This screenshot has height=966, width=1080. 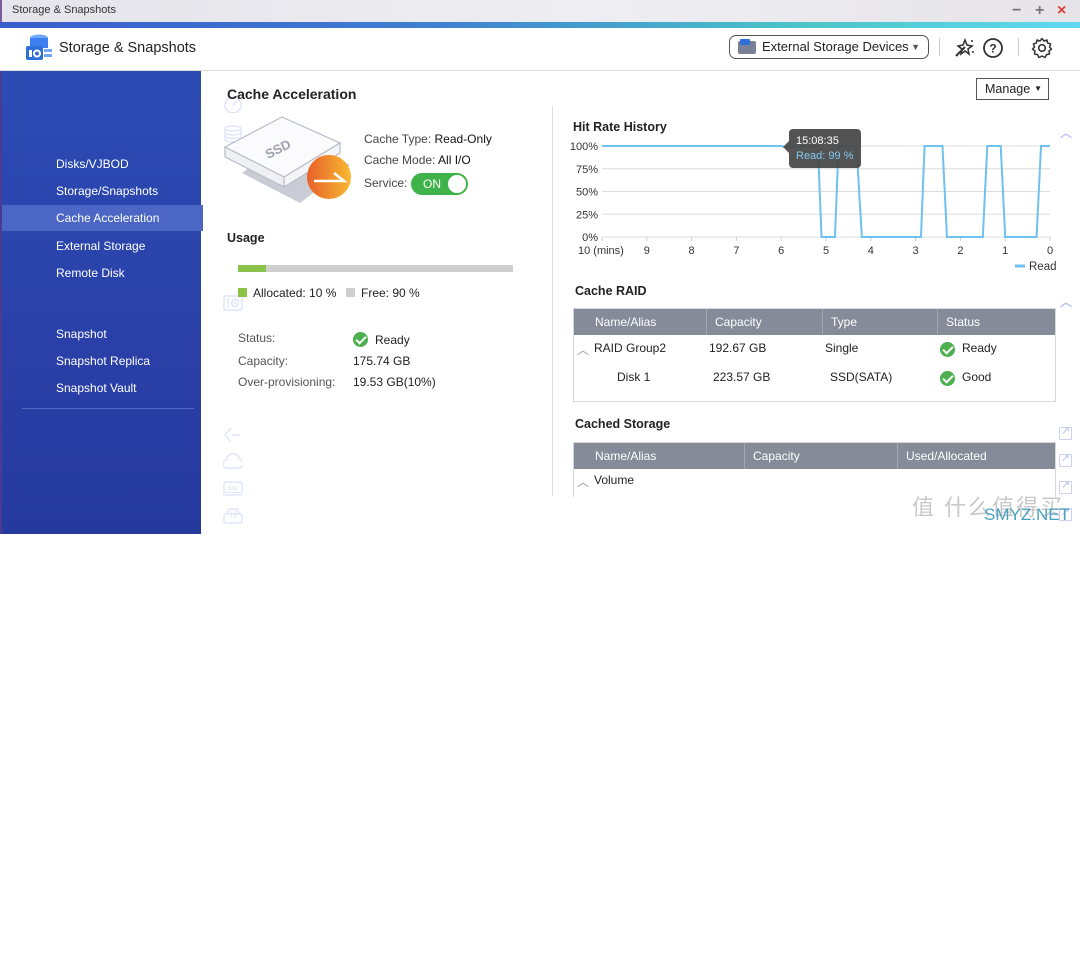 What do you see at coordinates (835, 46) in the screenshot?
I see `external-storage-devices-label: External Storage Devices` at bounding box center [835, 46].